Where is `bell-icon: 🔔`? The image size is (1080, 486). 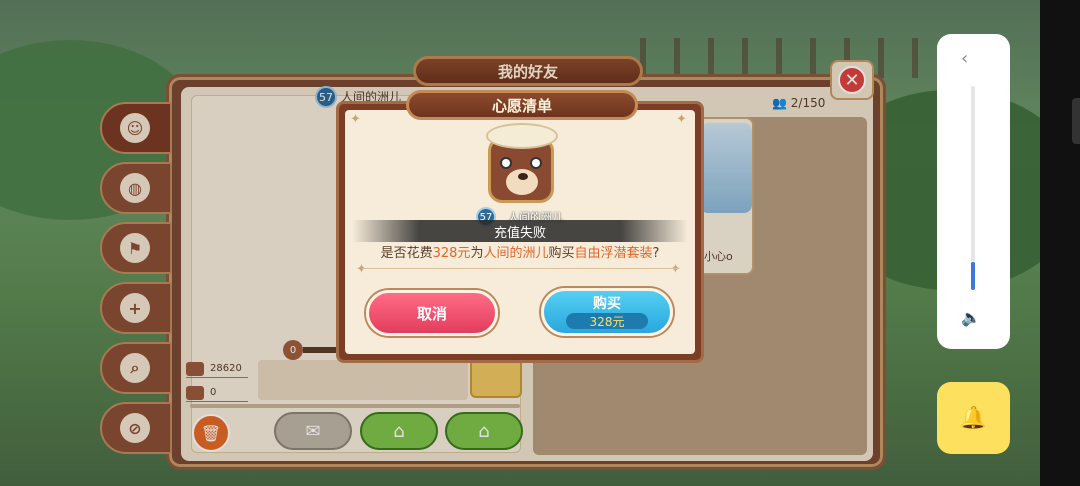
bell-icon: 🔔 is located at coordinates (973, 418).